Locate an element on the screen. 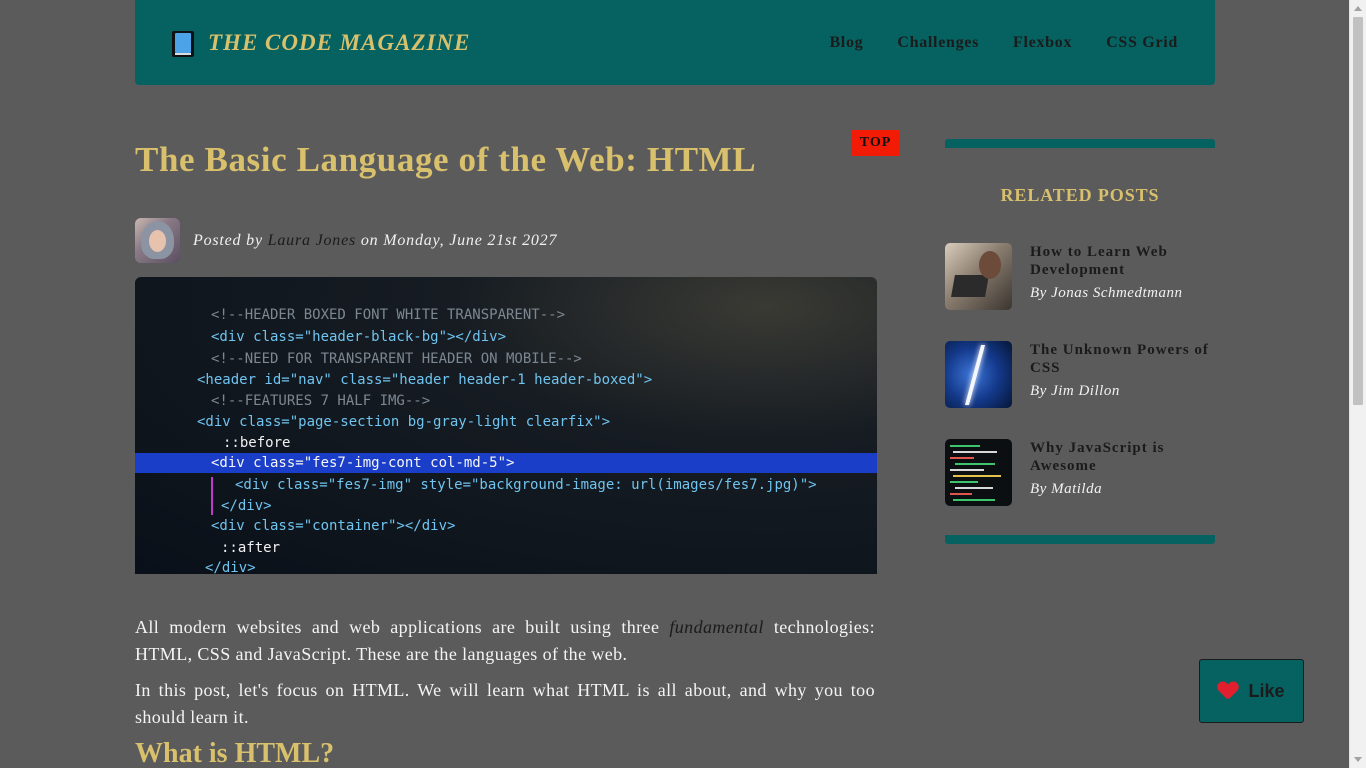  author-avatar is located at coordinates (157, 240).